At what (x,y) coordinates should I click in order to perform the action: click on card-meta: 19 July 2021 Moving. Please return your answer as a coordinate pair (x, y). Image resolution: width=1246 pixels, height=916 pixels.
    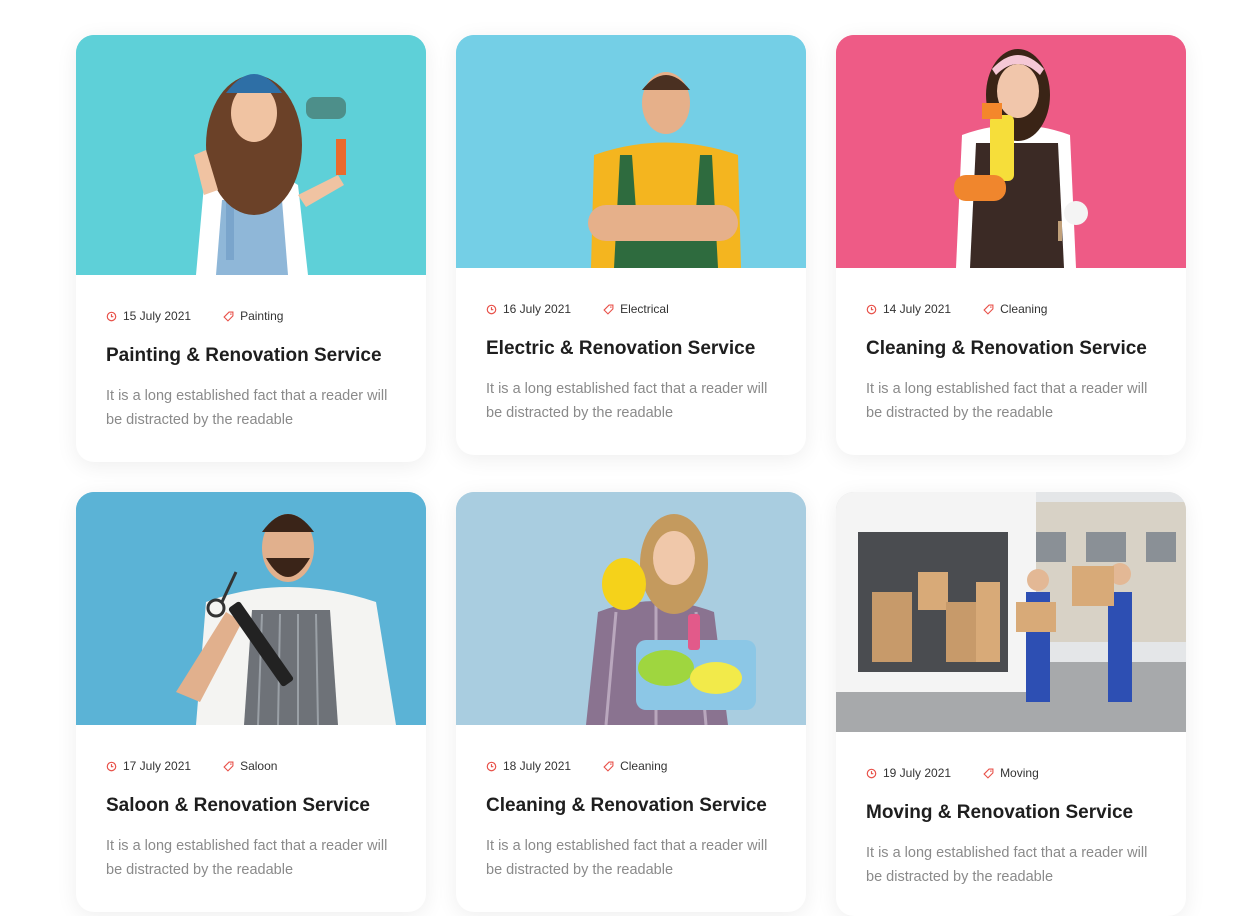
    Looking at the image, I should click on (1011, 773).